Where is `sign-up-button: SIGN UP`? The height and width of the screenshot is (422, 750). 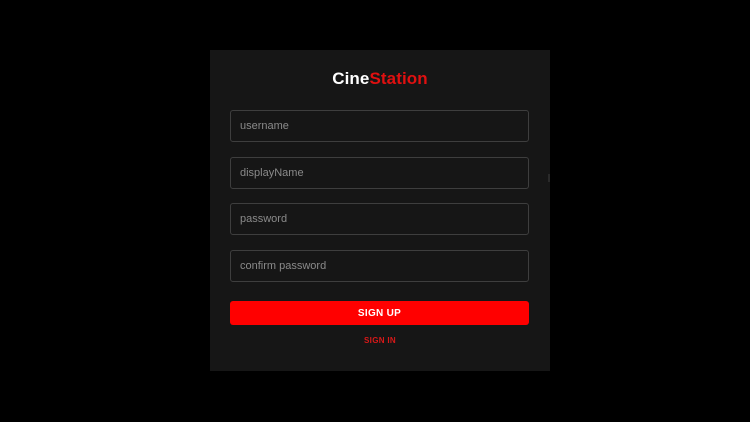 sign-up-button: SIGN UP is located at coordinates (379, 313).